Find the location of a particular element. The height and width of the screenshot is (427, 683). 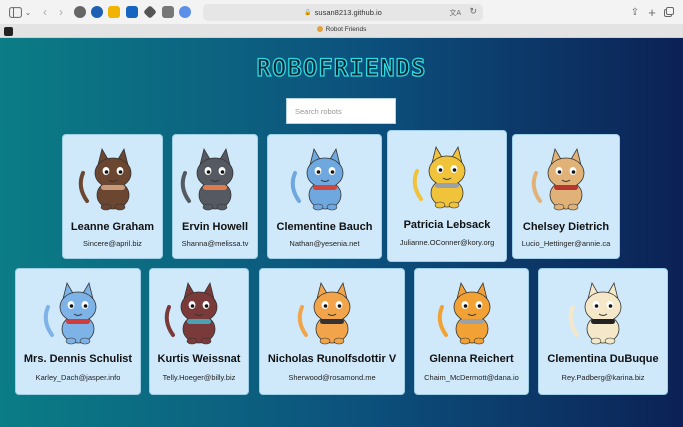

robot-name: Patricia Lebsack is located at coordinates (447, 225).